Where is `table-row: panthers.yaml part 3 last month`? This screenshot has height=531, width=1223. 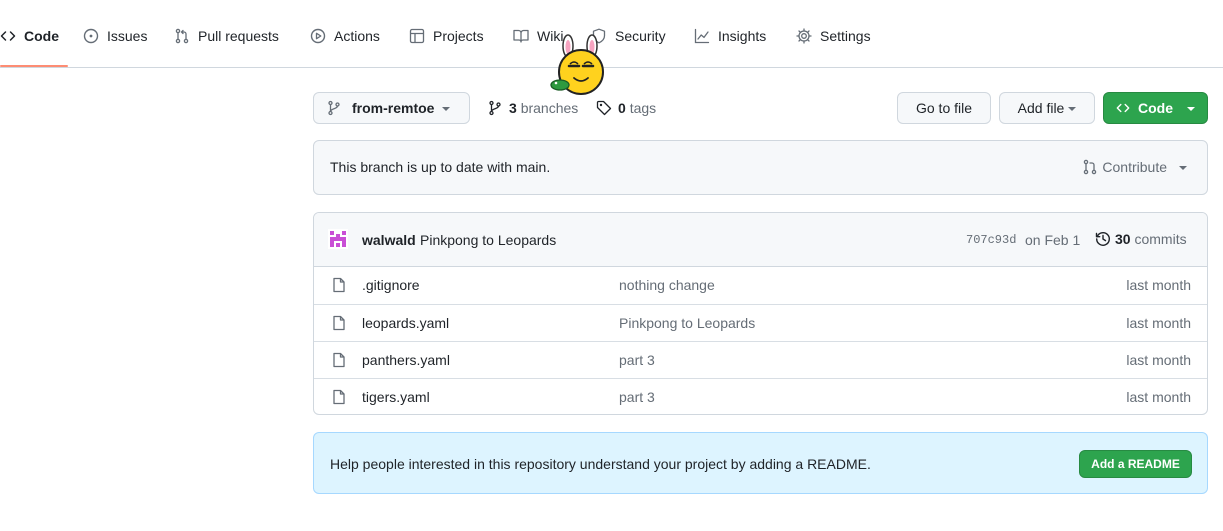
table-row: panthers.yaml part 3 last month is located at coordinates (760, 359).